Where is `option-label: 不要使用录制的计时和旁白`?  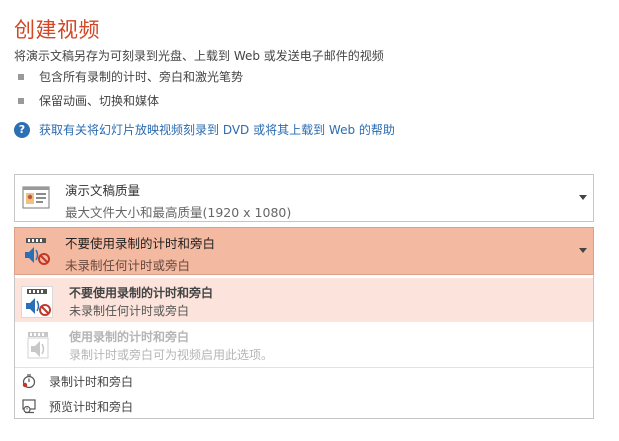 option-label: 不要使用录制的计时和旁白 is located at coordinates (141, 293).